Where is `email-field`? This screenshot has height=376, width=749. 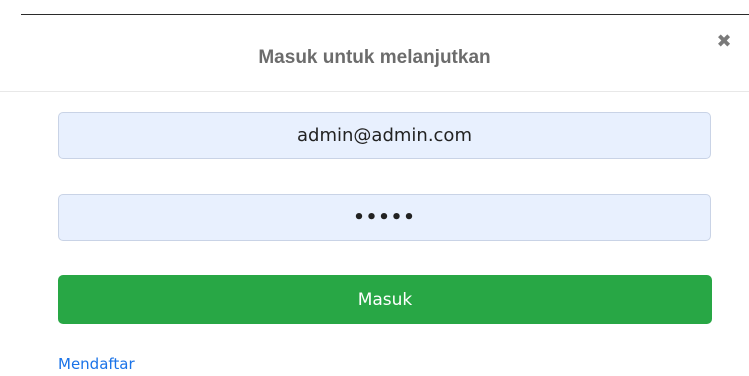
email-field is located at coordinates (384, 135).